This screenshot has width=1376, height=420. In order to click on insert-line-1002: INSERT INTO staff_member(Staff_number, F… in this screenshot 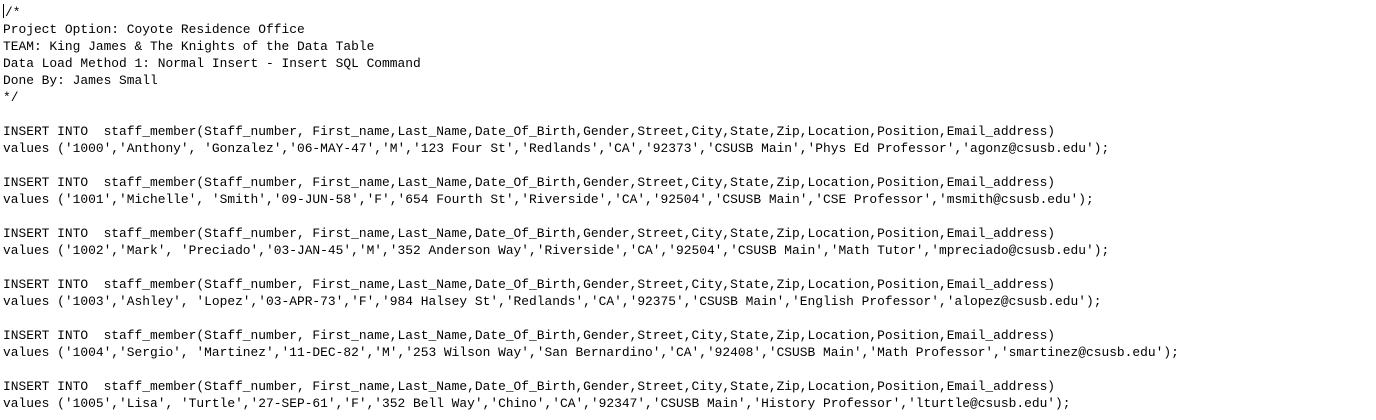, I will do `click(529, 233)`.